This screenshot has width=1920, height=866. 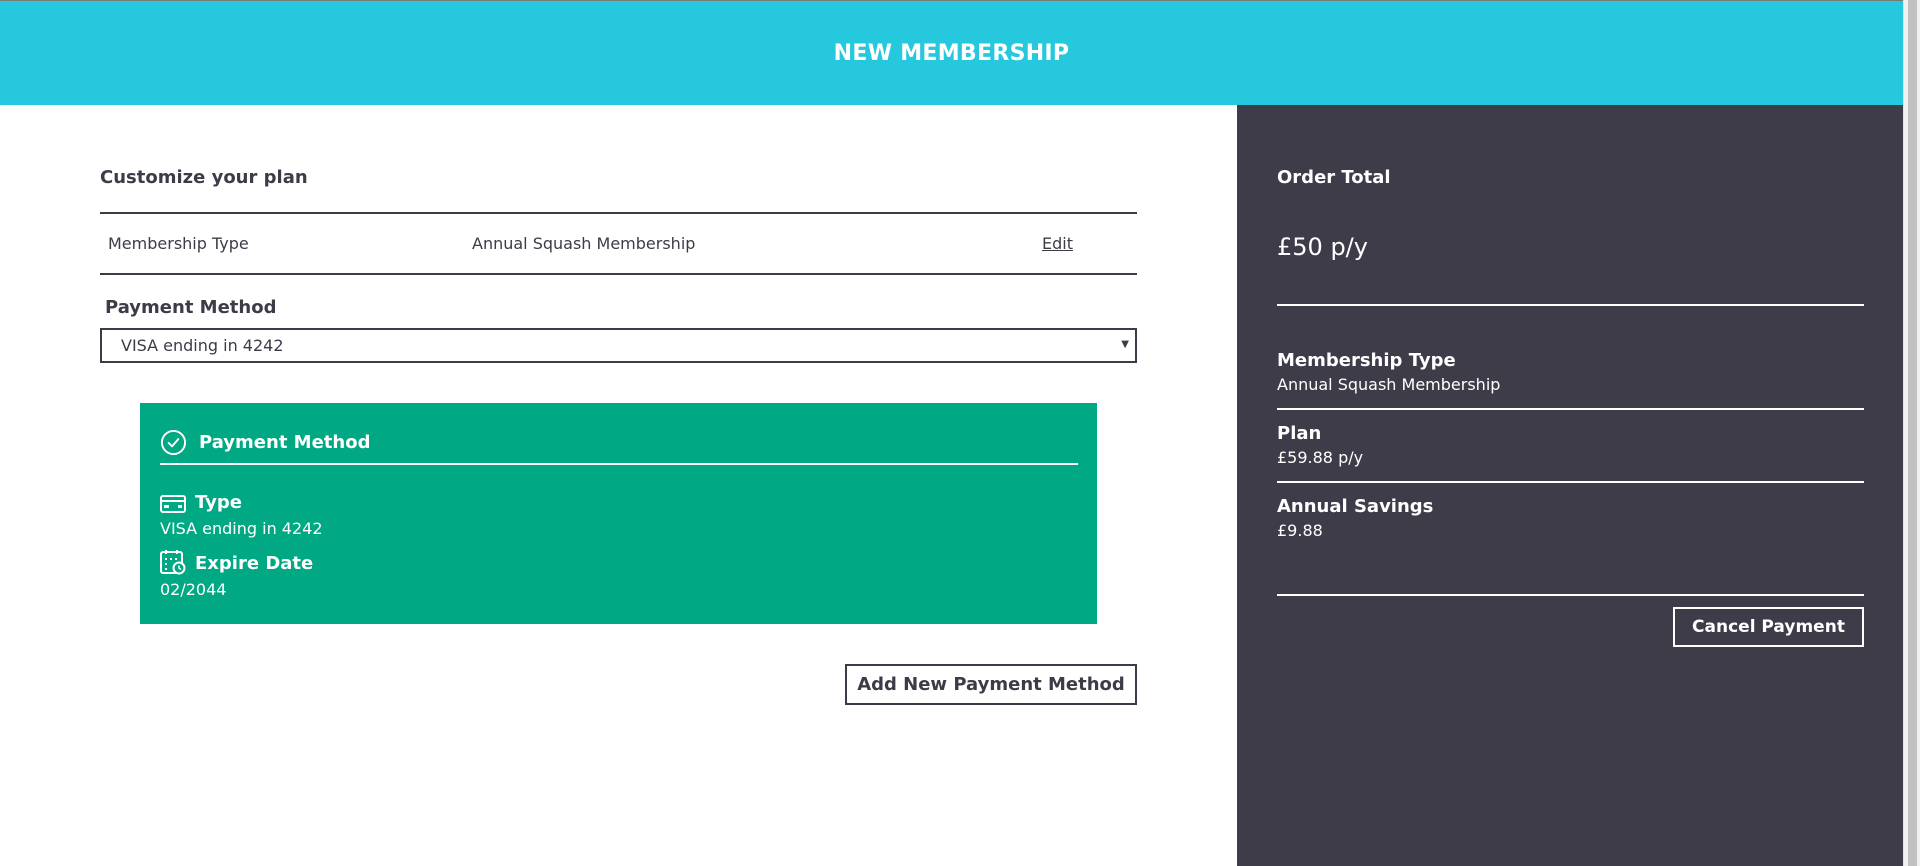 I want to click on type-label: Type, so click(x=218, y=502).